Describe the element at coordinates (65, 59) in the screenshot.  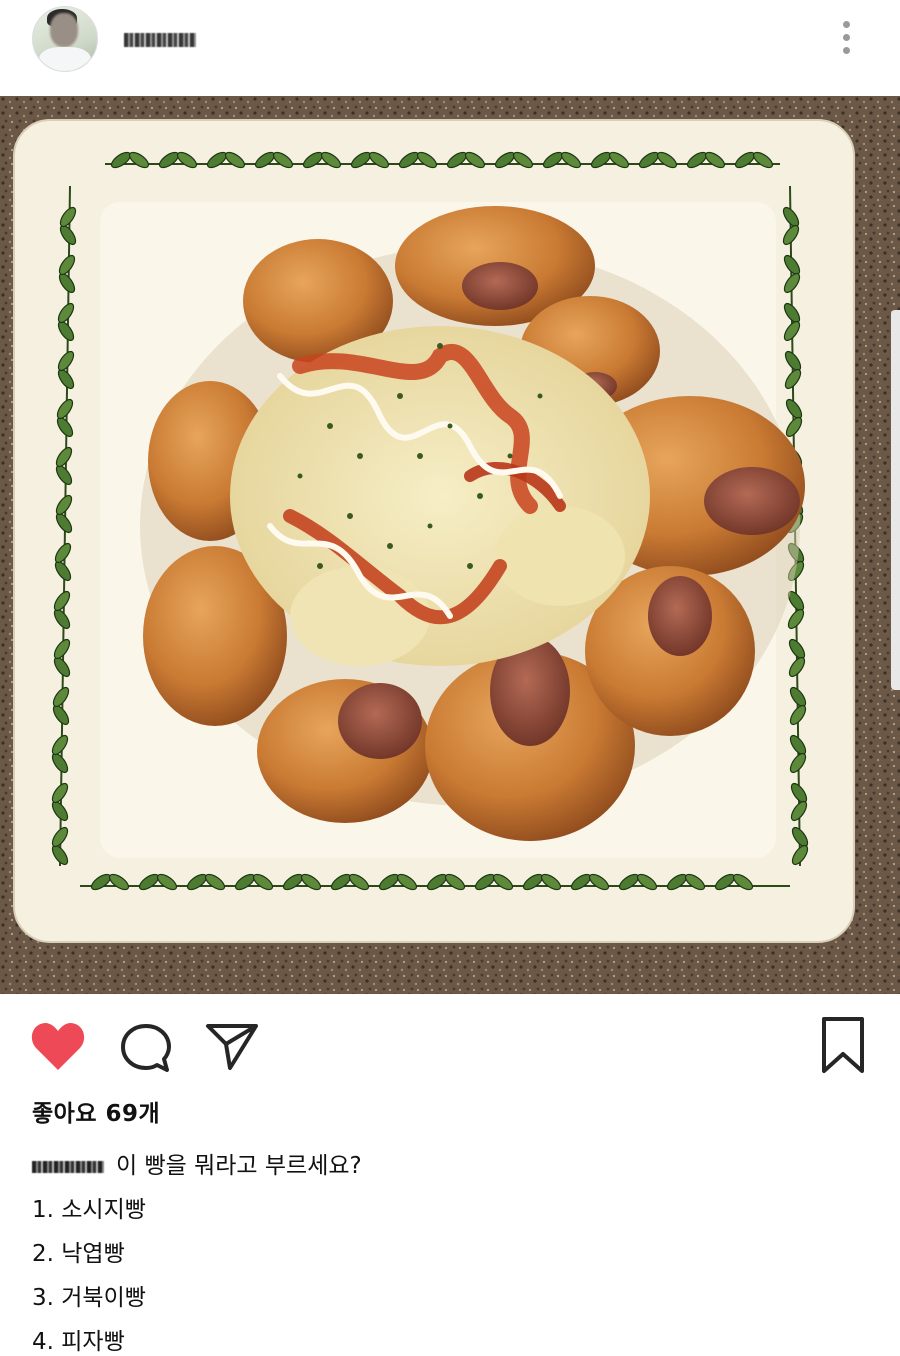
I see `avatar-body` at that location.